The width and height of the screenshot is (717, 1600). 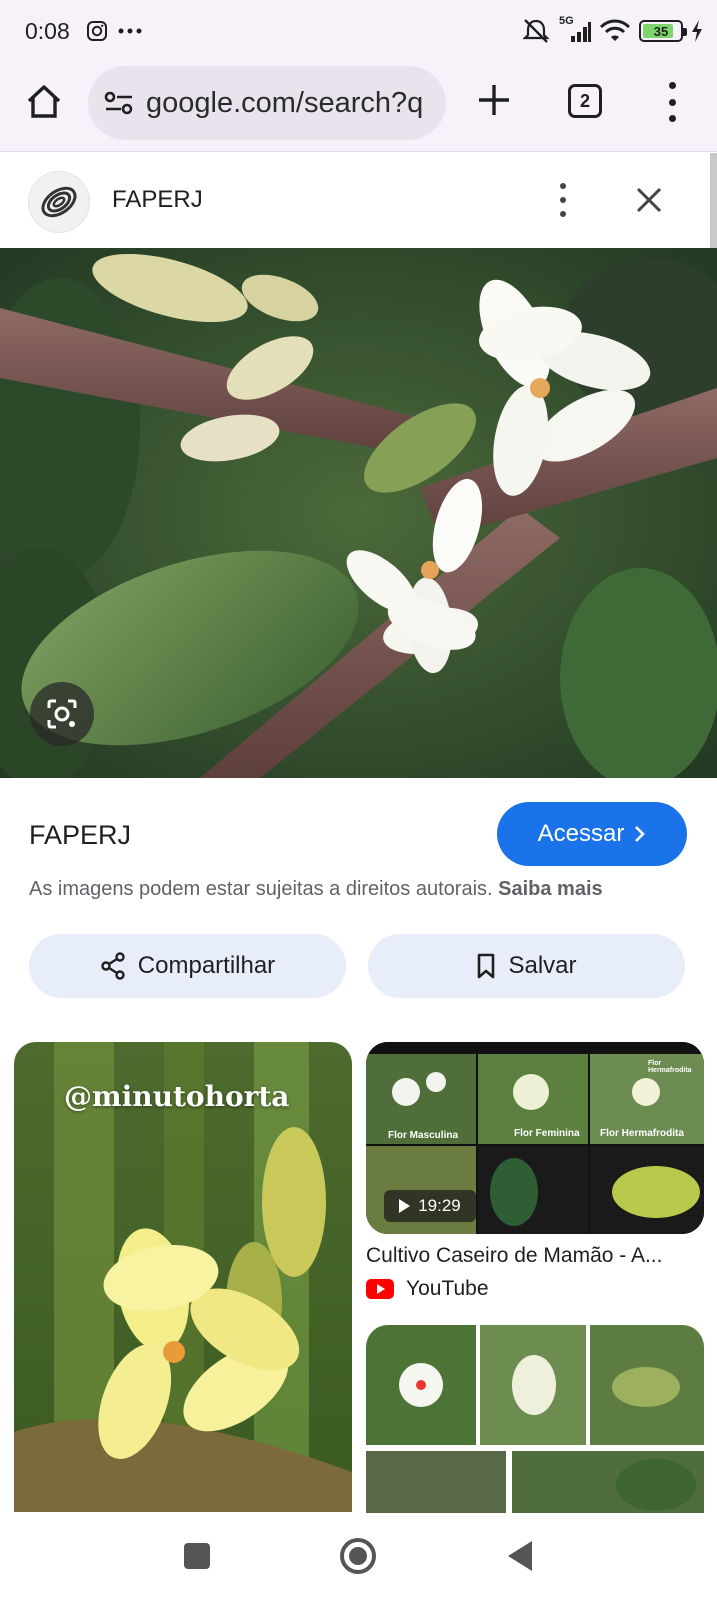 I want to click on site-name: FAPERJ, so click(x=157, y=200).